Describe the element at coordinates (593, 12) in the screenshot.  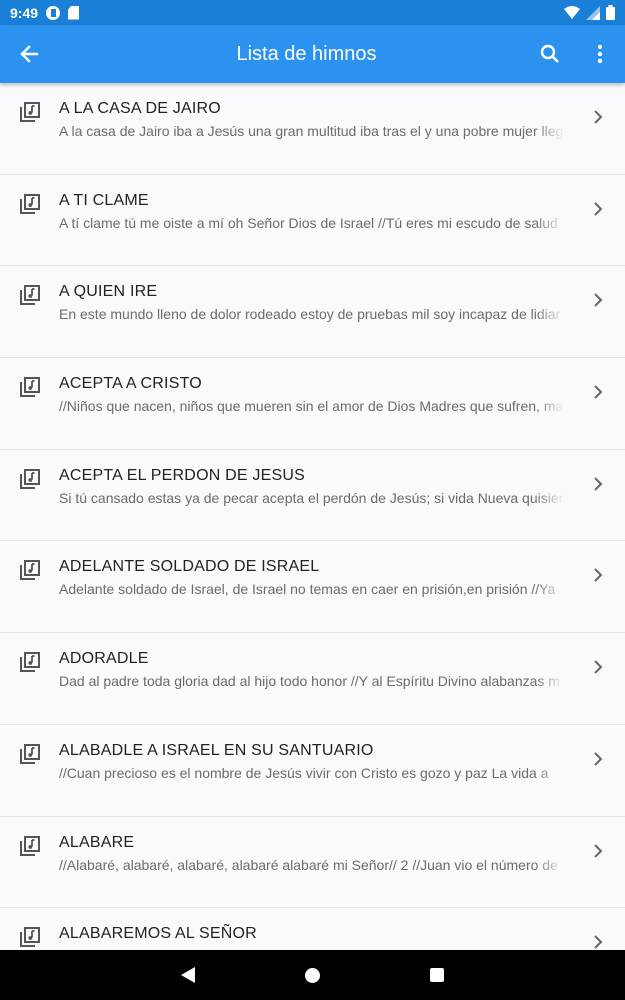
I see `signal-icon` at that location.